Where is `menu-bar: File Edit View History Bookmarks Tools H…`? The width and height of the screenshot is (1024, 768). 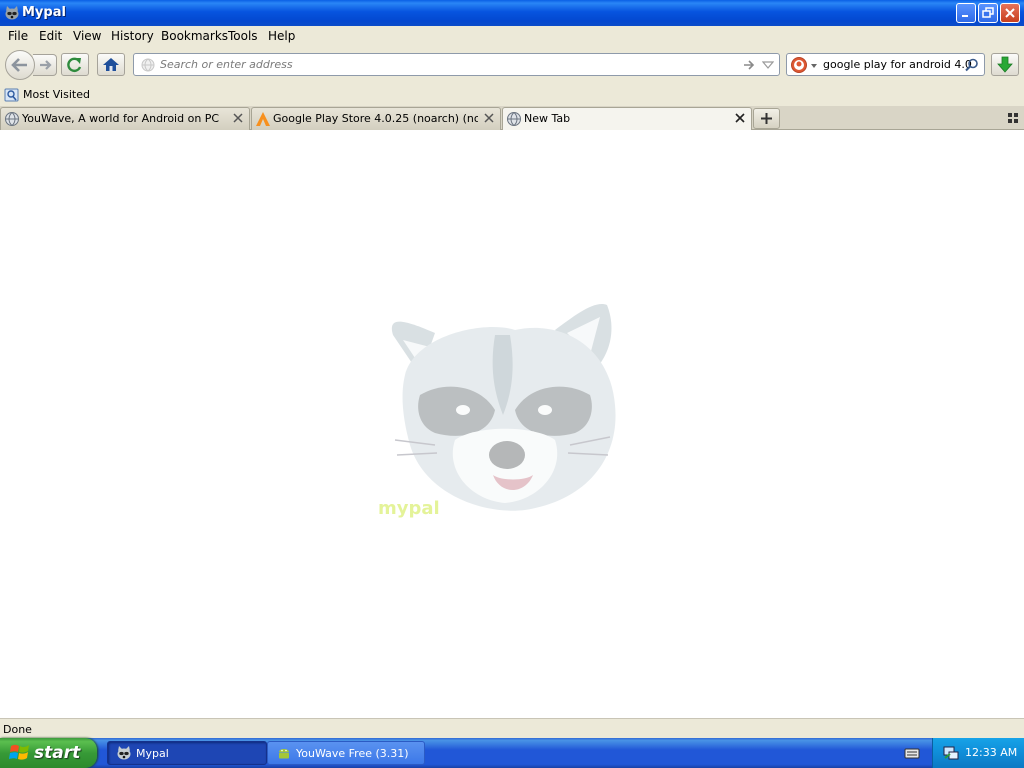
menu-bar: File Edit View History Bookmarks Tools H… is located at coordinates (512, 36).